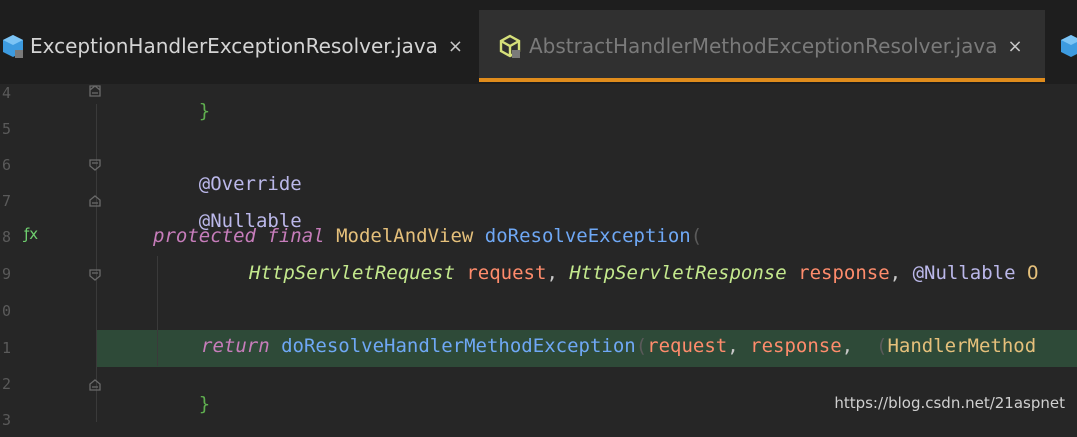  Describe the element at coordinates (7, 384) in the screenshot. I see `line-number: 2` at that location.